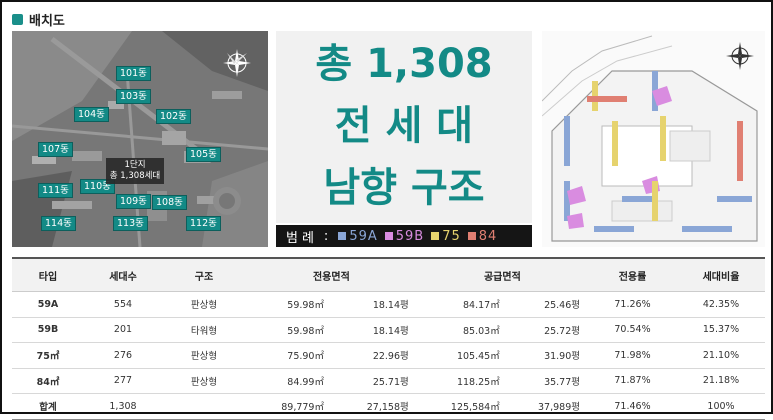 This screenshot has height=420, width=773. What do you see at coordinates (123, 406) in the screenshot?
I see `cell-households: 1,308` at bounding box center [123, 406].